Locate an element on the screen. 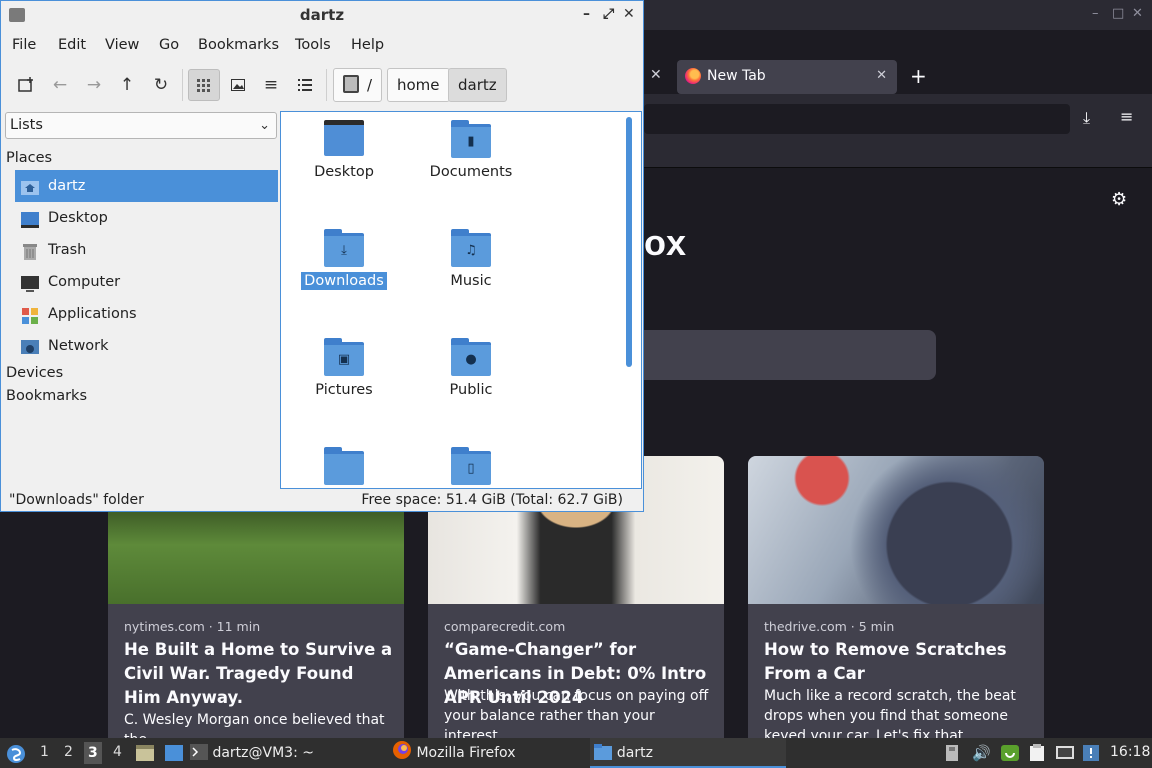 The image size is (1152, 768). sidebar-item-dartz: dartz is located at coordinates (146, 186).